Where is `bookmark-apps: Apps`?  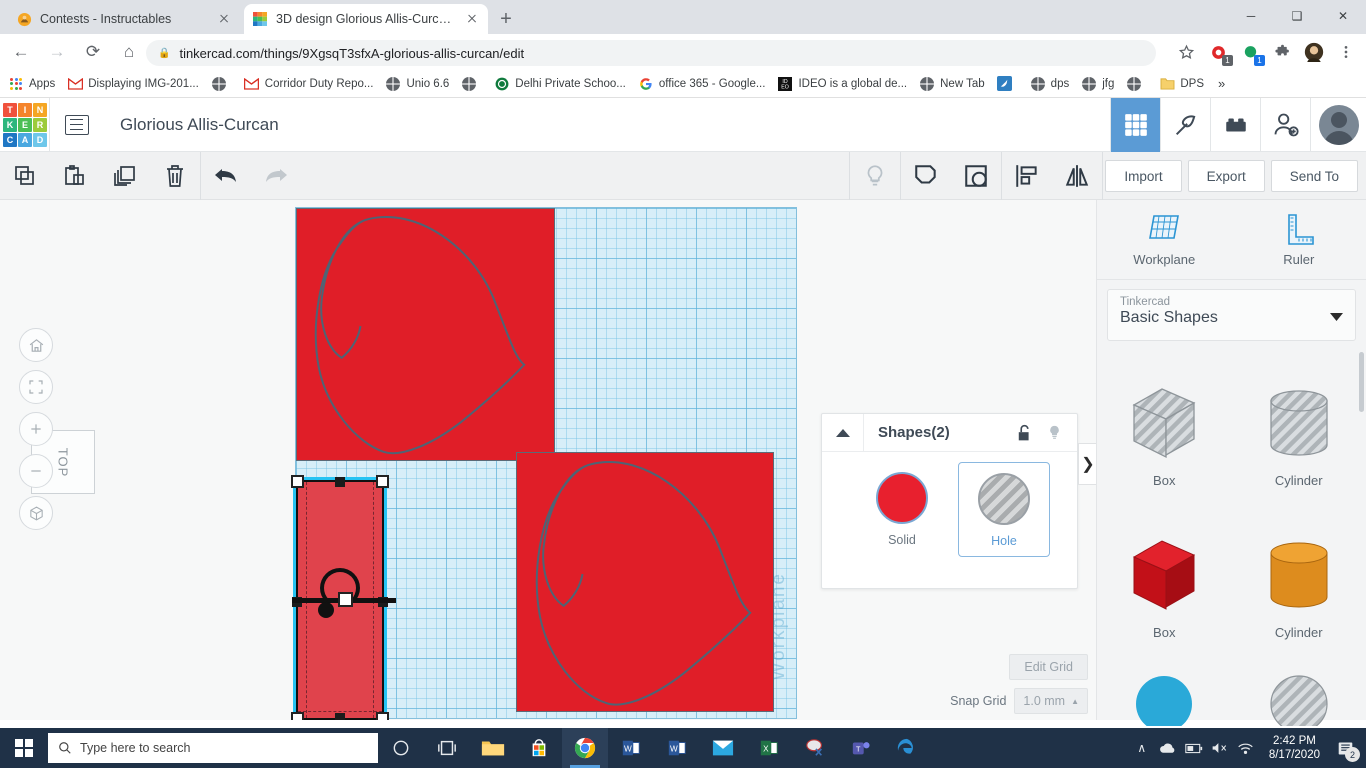 bookmark-apps: Apps is located at coordinates (31, 84).